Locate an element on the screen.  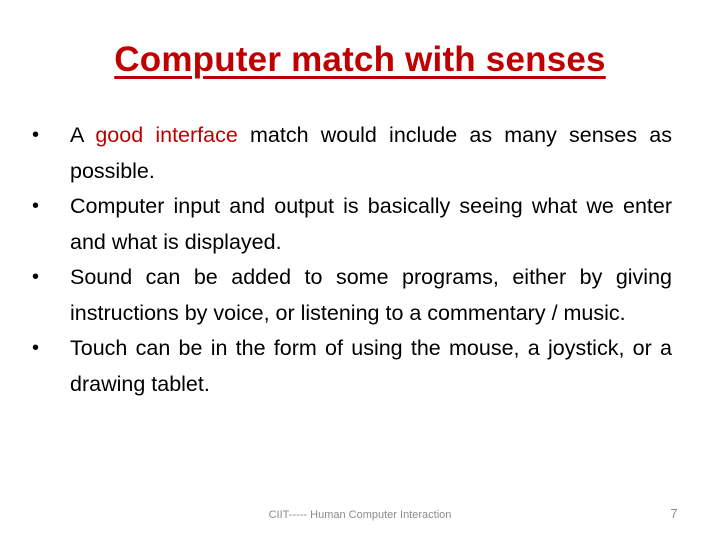
bullet-highlight-text: good interface is located at coordinates (166, 135).